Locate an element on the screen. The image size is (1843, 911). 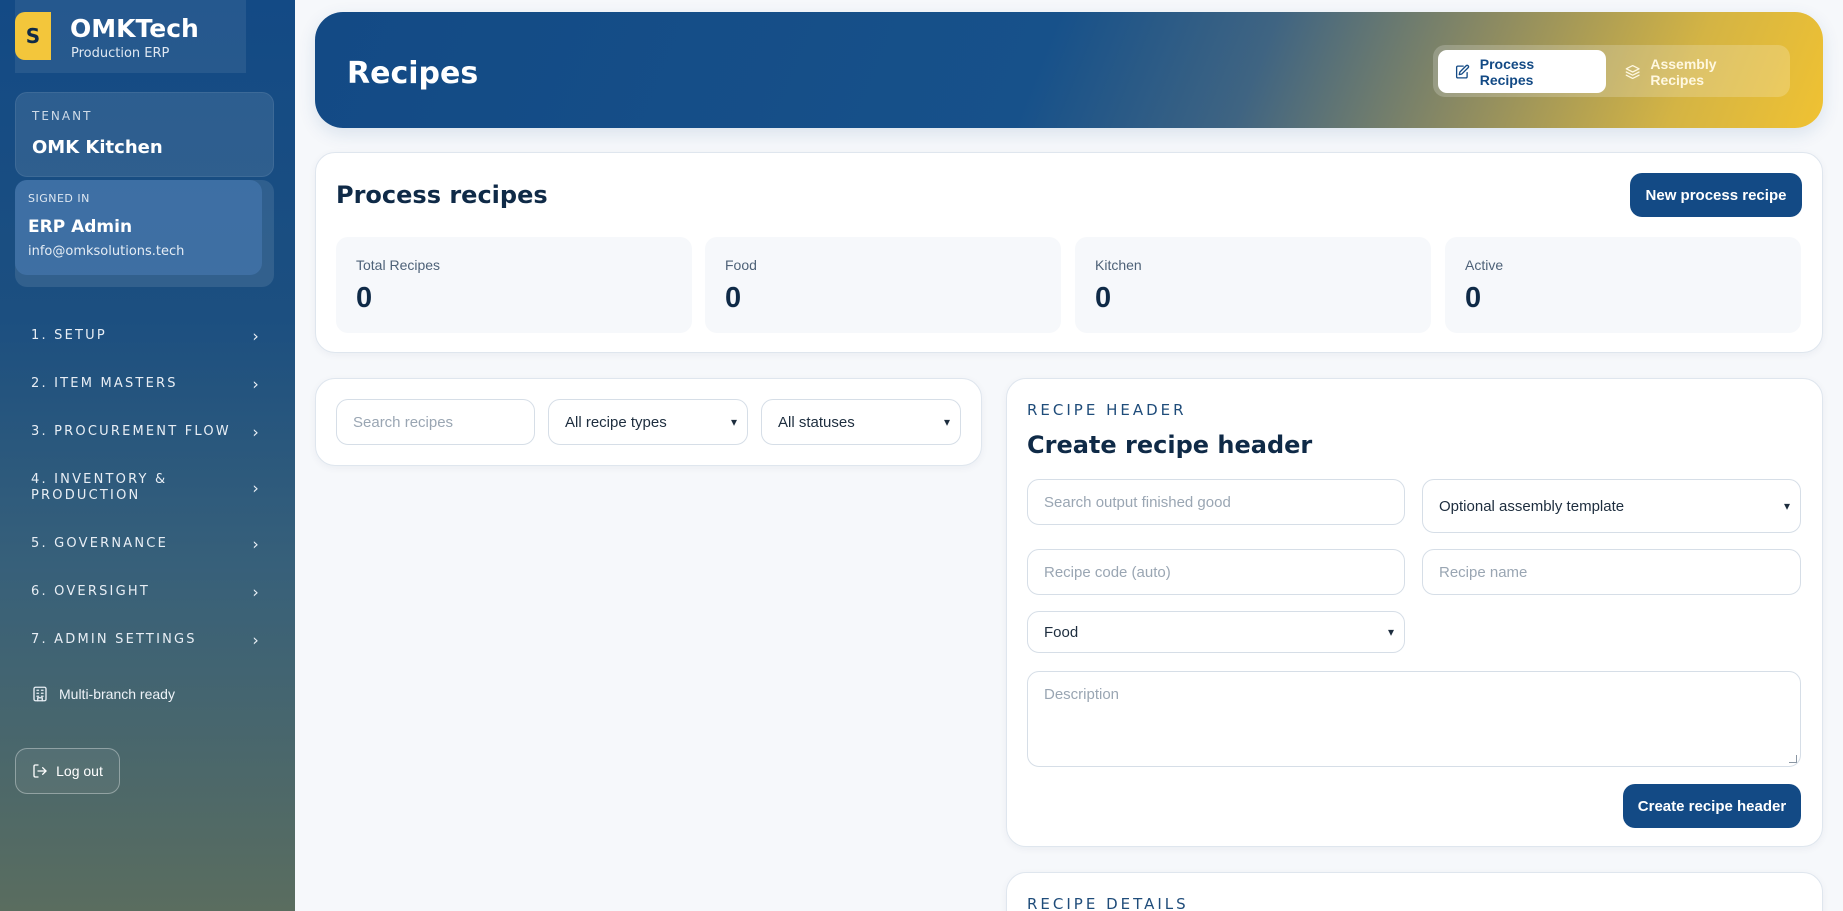
signed-in-label: SIGNED IN is located at coordinates (59, 198).